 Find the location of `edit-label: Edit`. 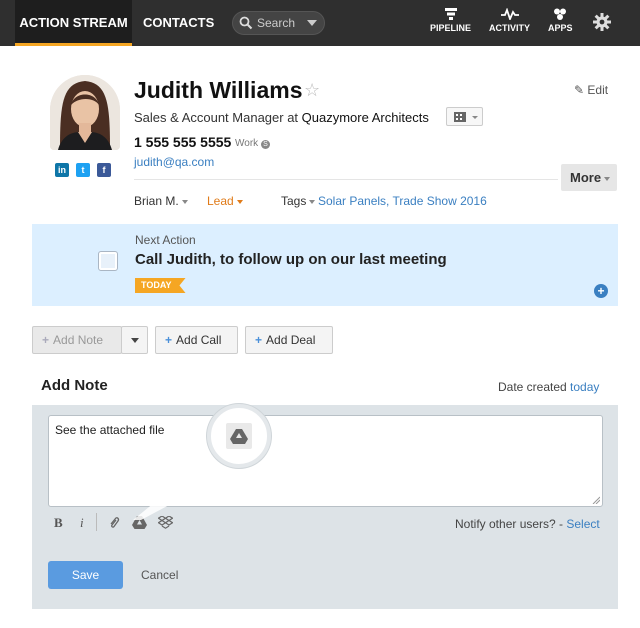

edit-label: Edit is located at coordinates (598, 90).